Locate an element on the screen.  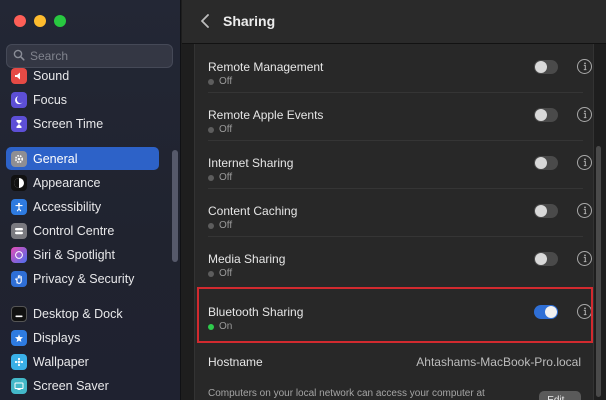
control-centre-icon is located at coordinates (19, 230).